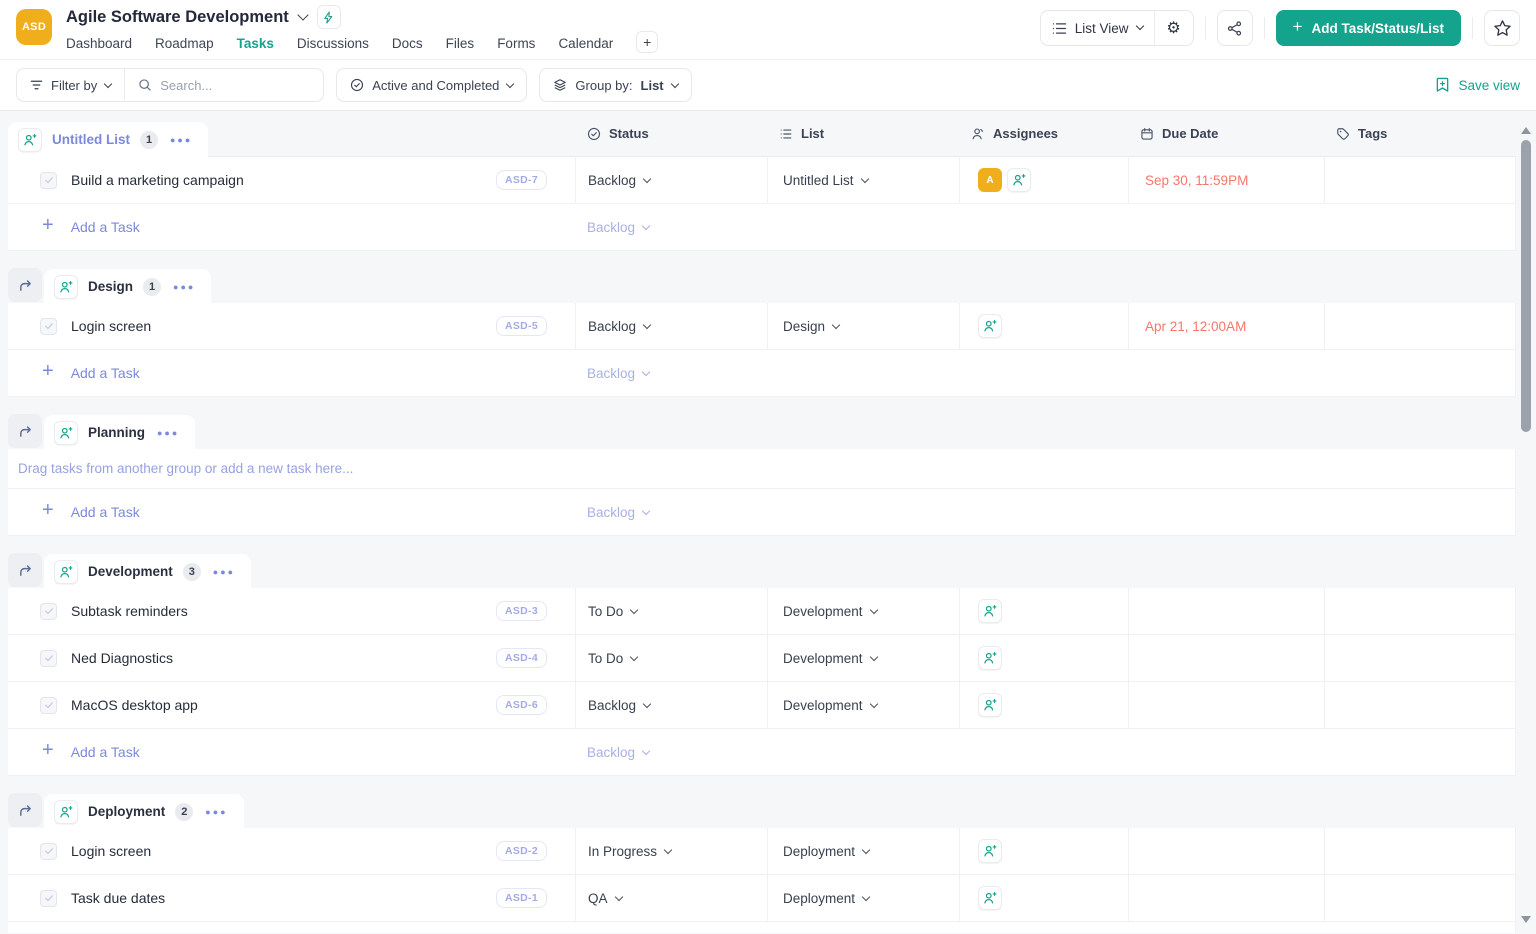 The image size is (1536, 934). What do you see at coordinates (1368, 28) in the screenshot?
I see `add-task-status-list-button: + Add Task/Status/List` at bounding box center [1368, 28].